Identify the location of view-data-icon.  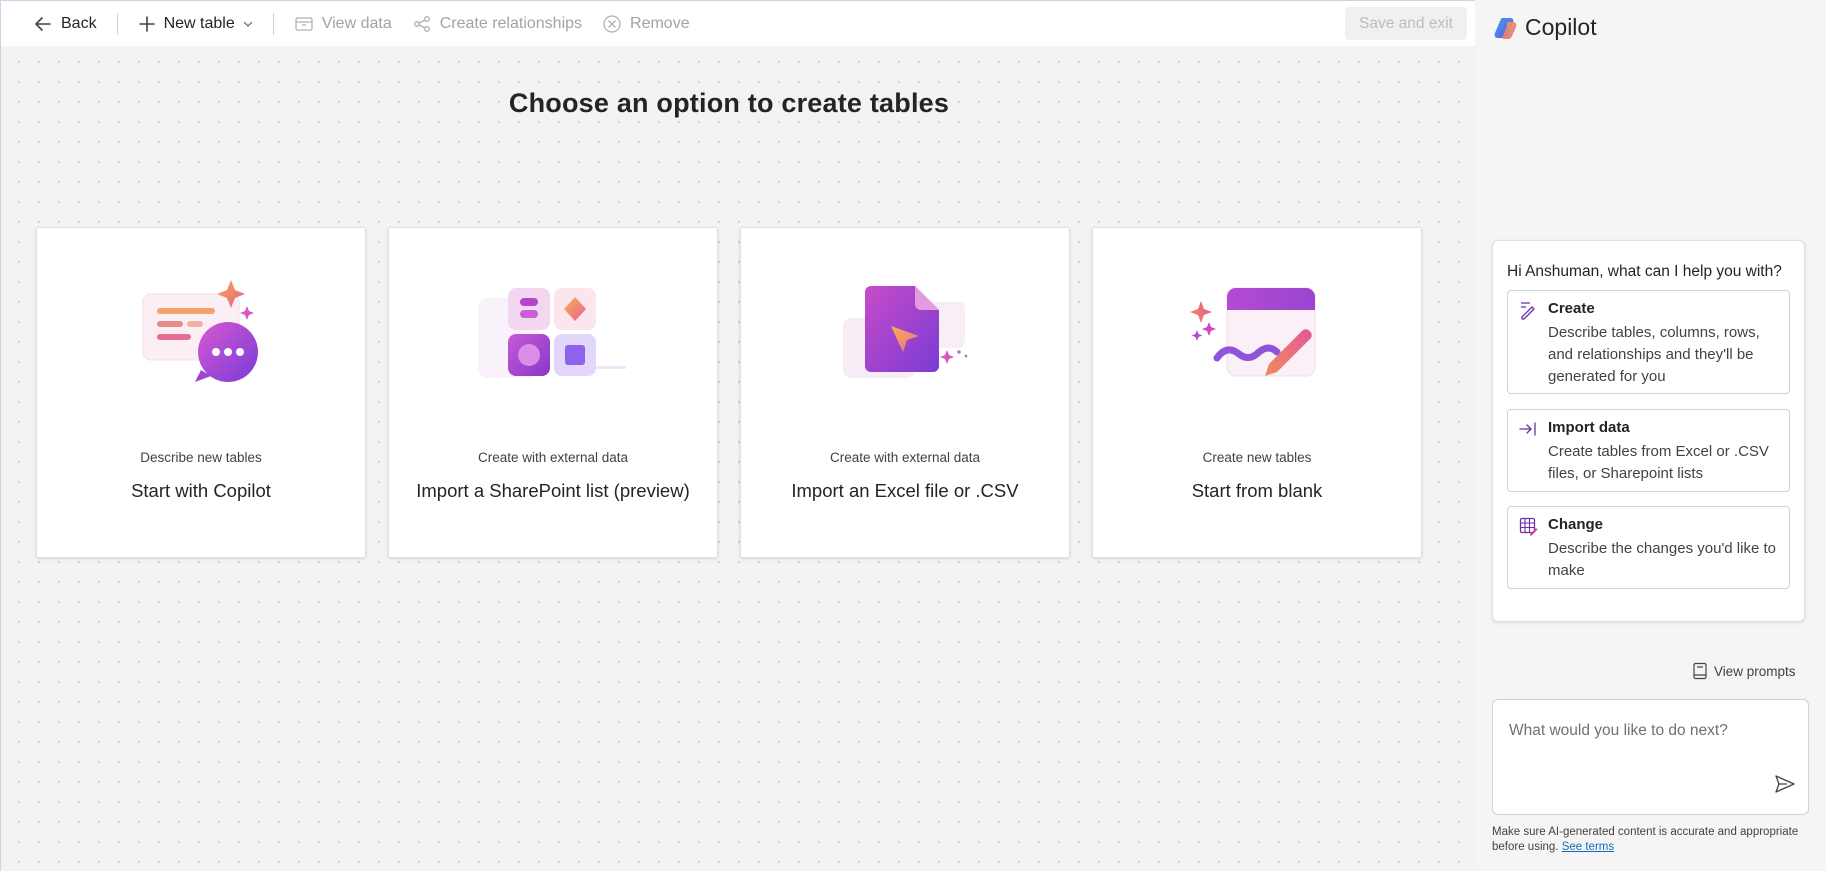
(304, 23).